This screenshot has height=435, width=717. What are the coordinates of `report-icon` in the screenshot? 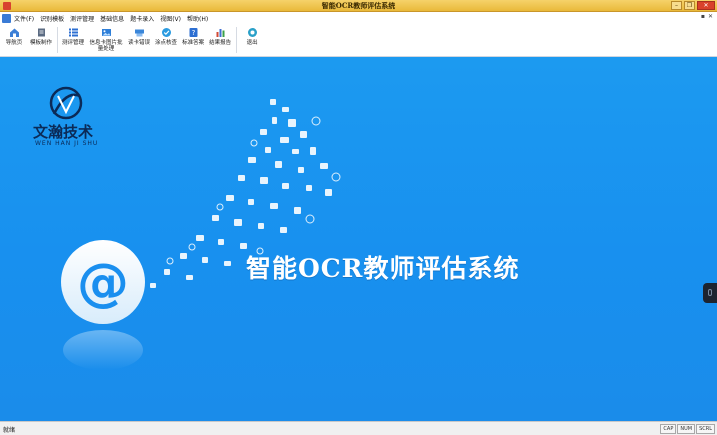 It's located at (220, 32).